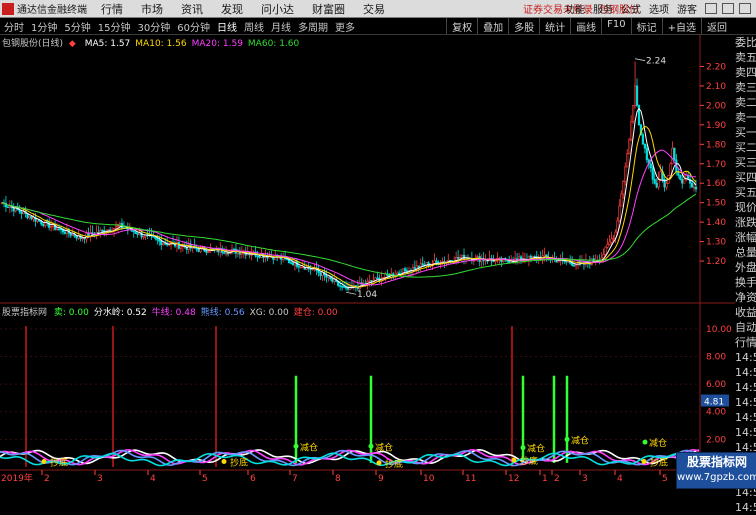  What do you see at coordinates (745, 57) in the screenshot?
I see `sidebar-item: 卖五` at bounding box center [745, 57].